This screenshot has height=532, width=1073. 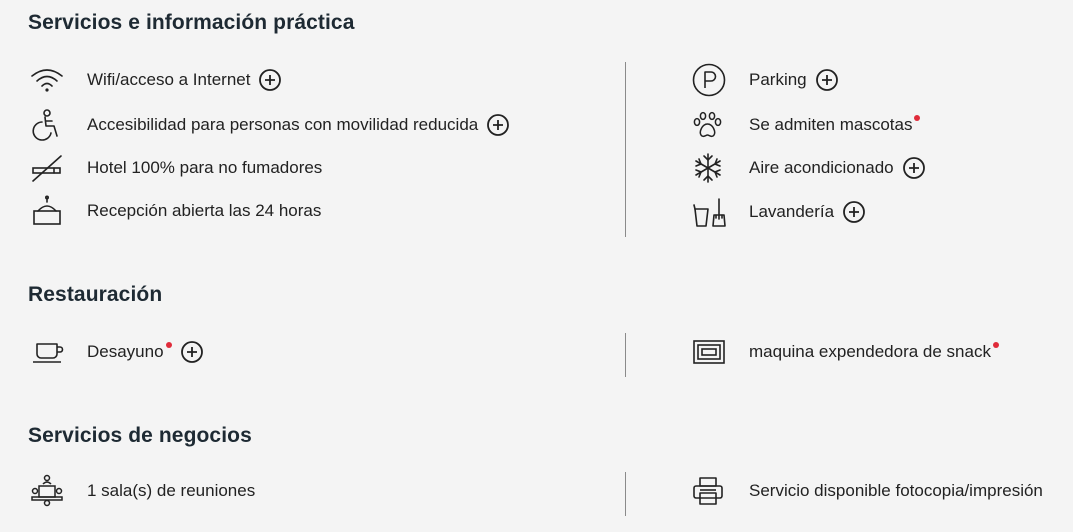 What do you see at coordinates (710, 212) in the screenshot?
I see `laundry-icon` at bounding box center [710, 212].